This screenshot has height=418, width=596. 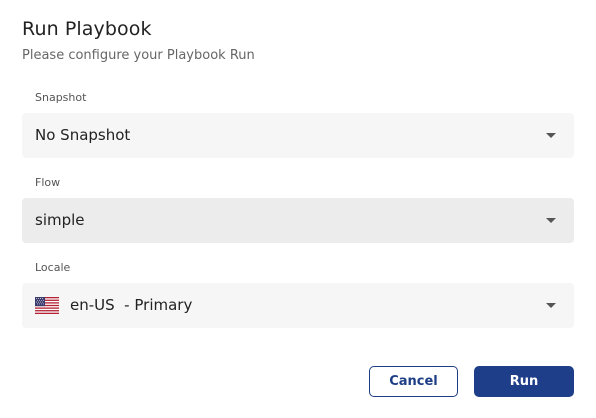 What do you see at coordinates (298, 305) in the screenshot?
I see `locale-select: en-US - Primary` at bounding box center [298, 305].